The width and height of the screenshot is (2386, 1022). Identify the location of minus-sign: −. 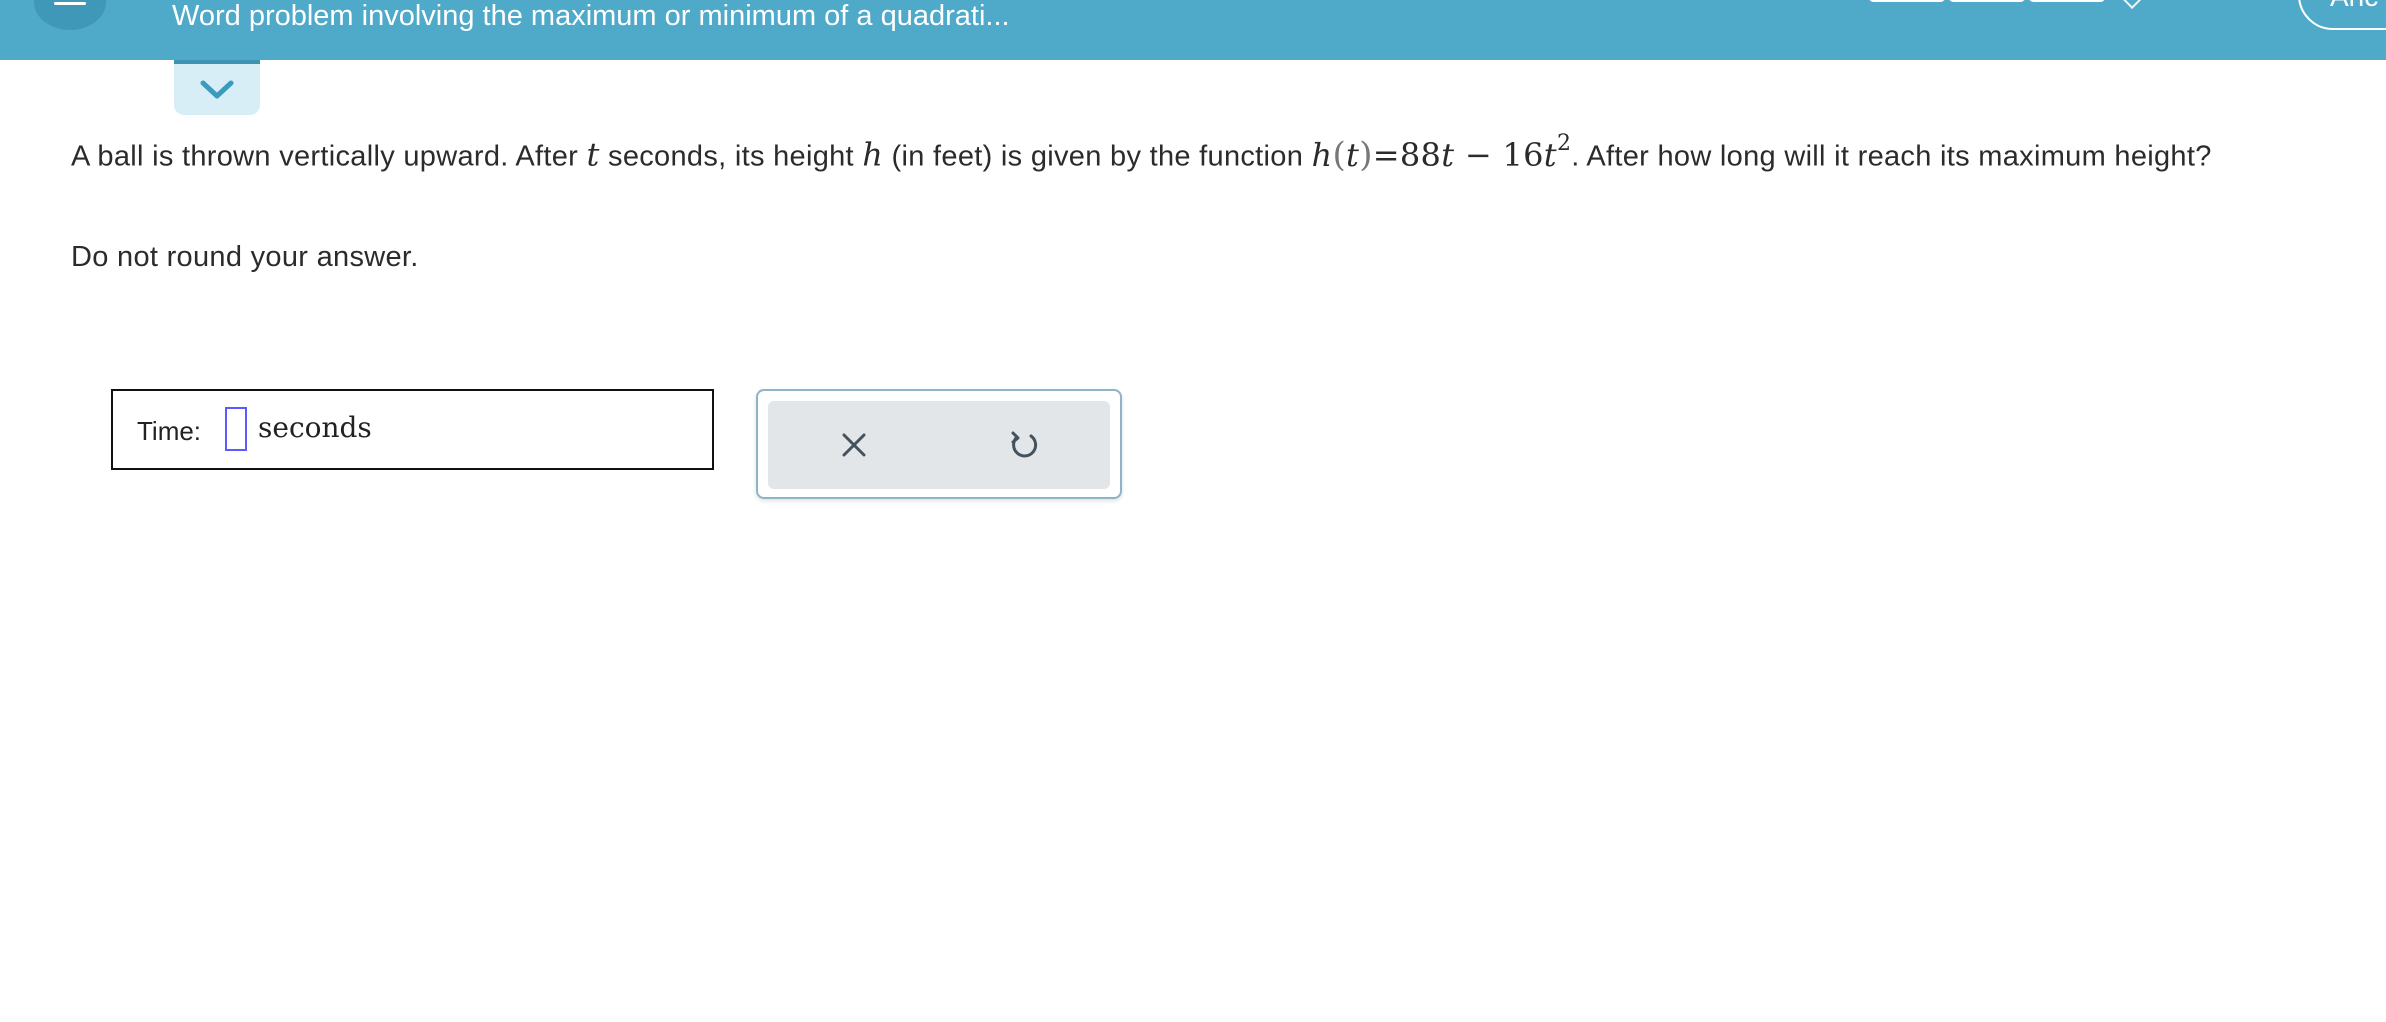
(1478, 154).